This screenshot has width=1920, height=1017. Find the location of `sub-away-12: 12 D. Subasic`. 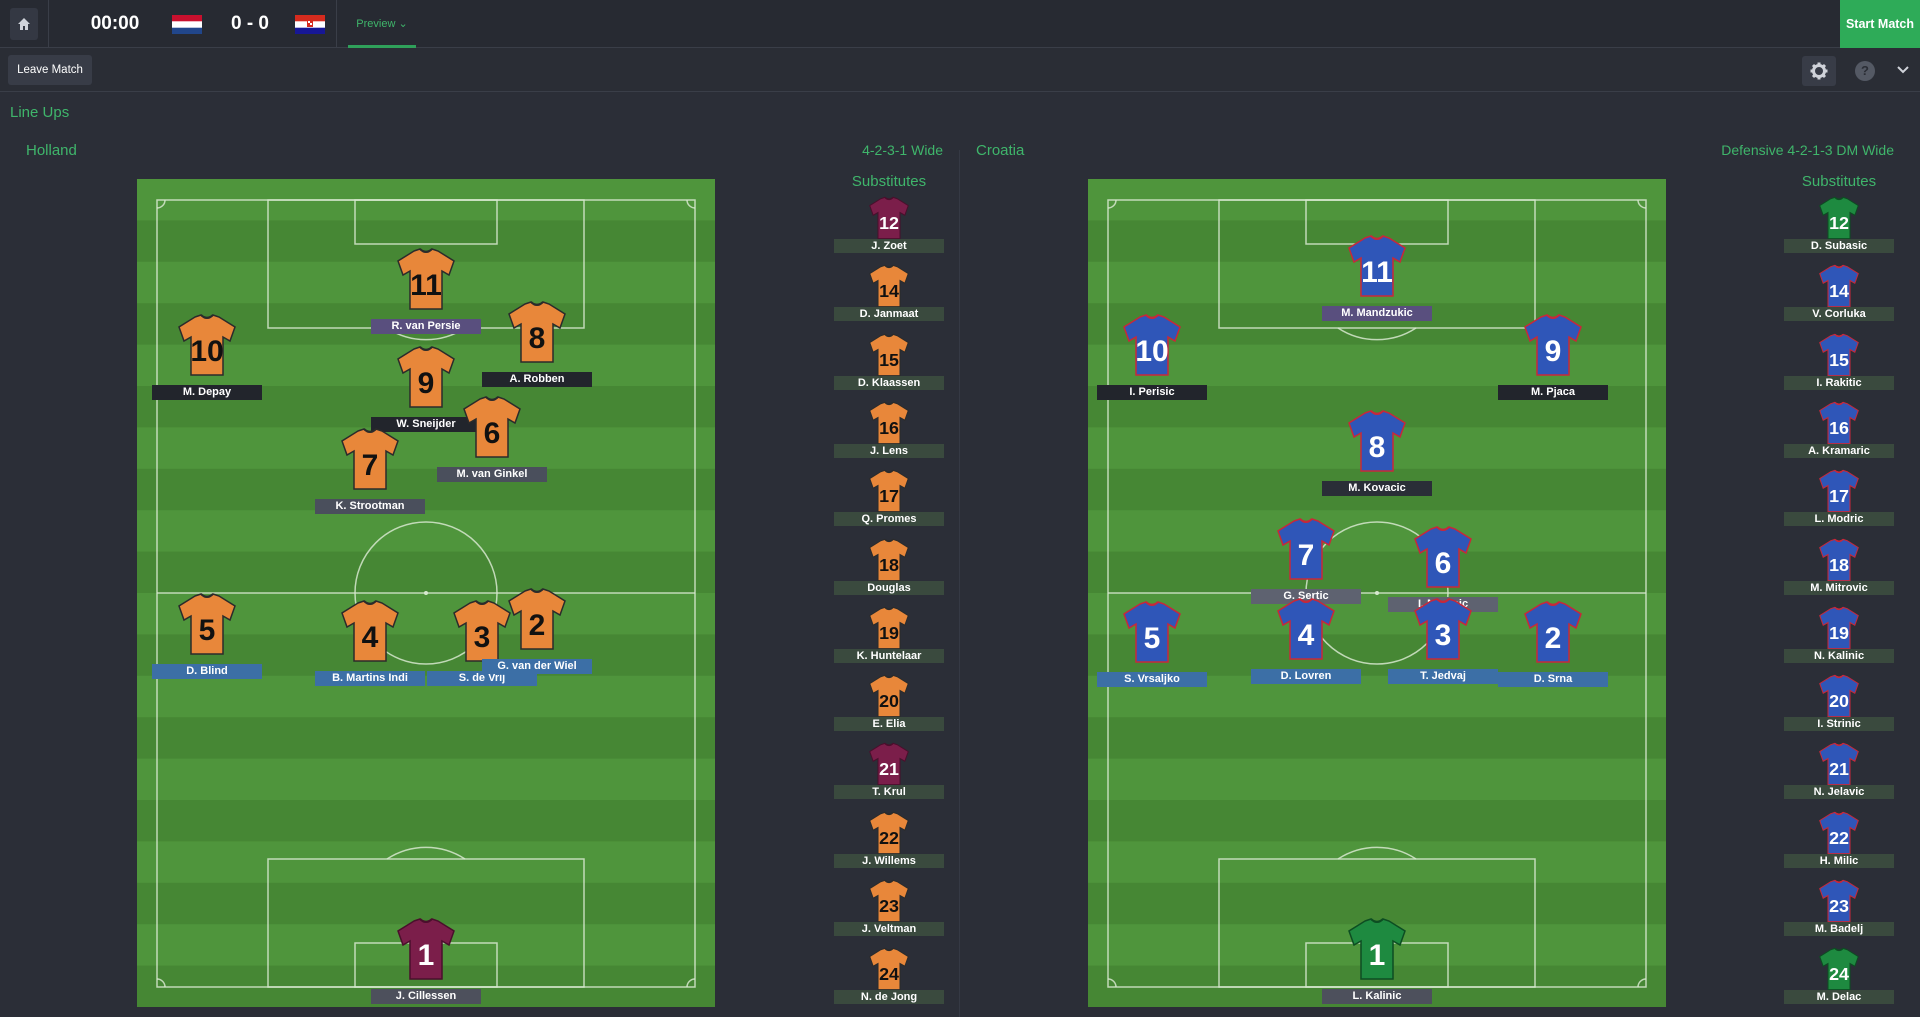

sub-away-12: 12 D. Subasic is located at coordinates (1839, 230).